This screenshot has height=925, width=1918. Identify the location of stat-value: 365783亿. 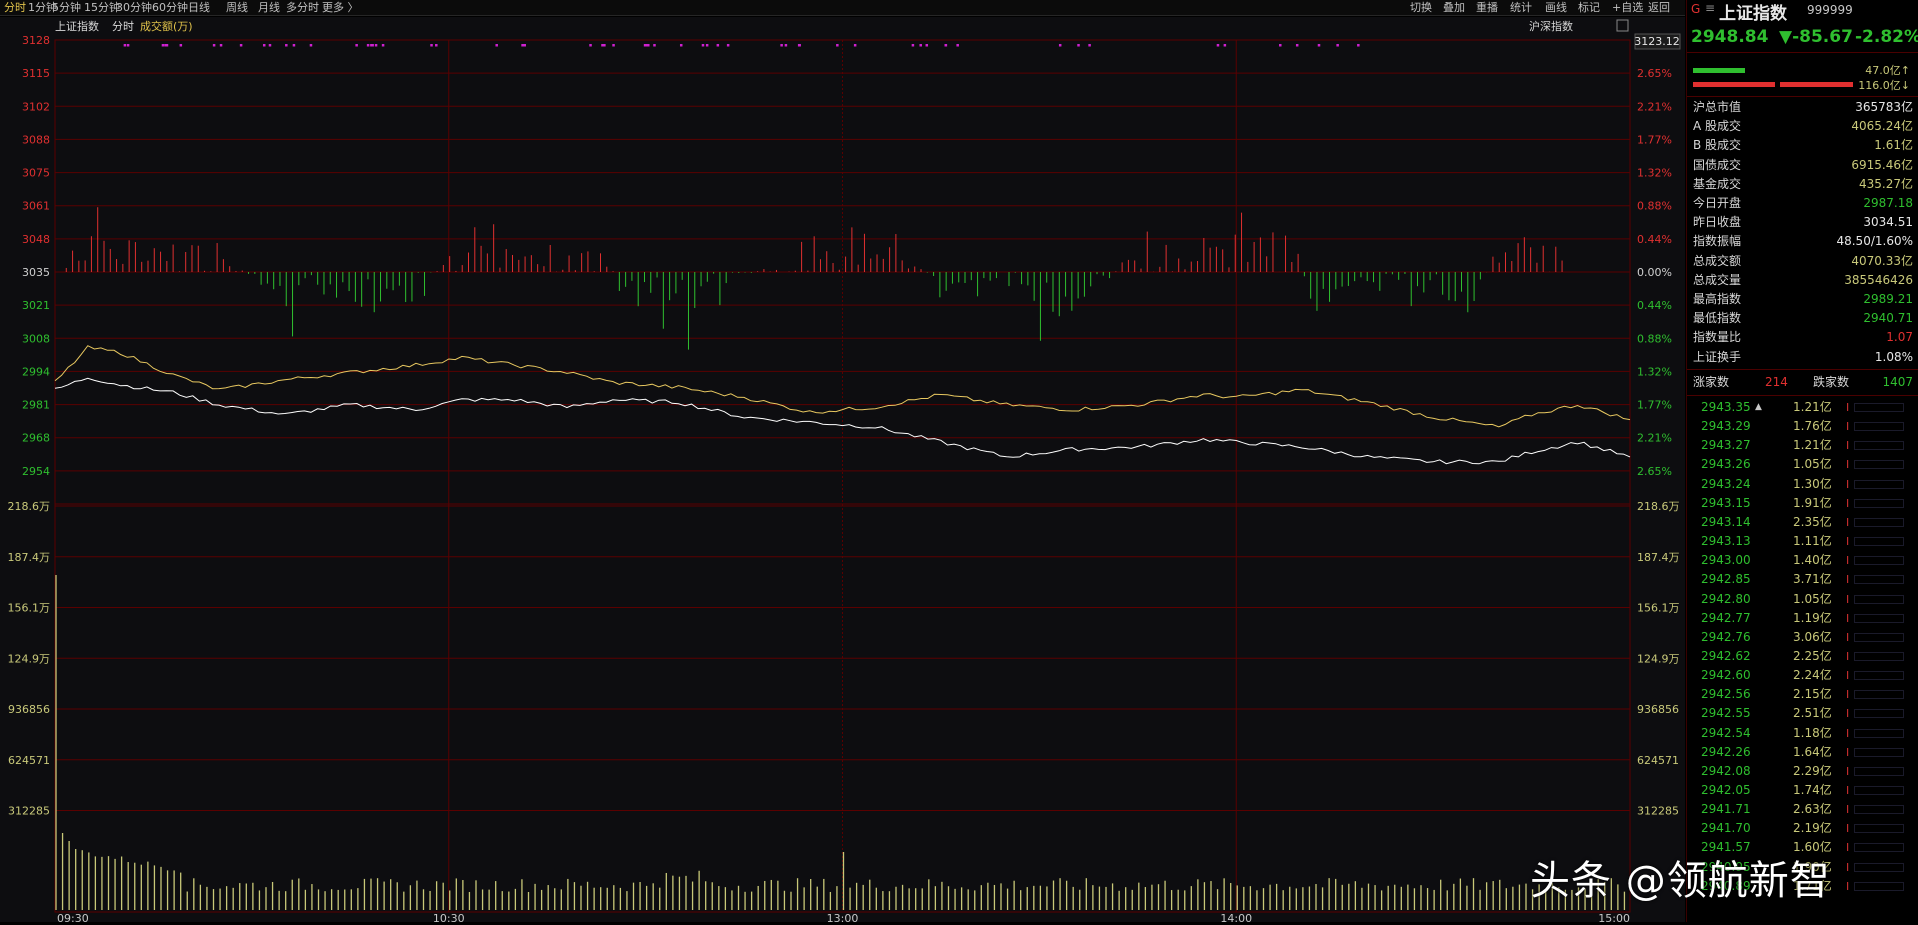
(1884, 107).